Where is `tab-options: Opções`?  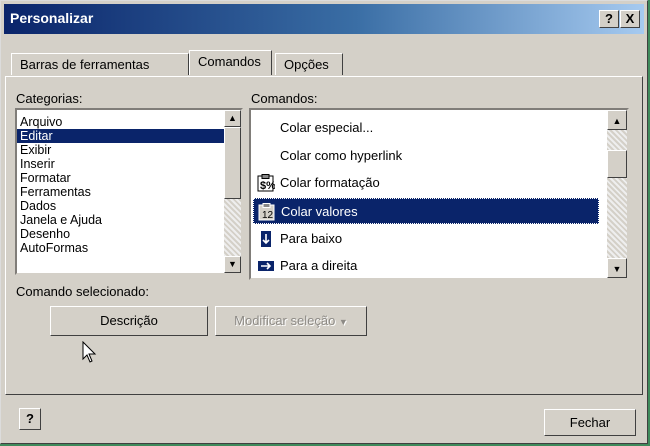 tab-options: Opções is located at coordinates (309, 64).